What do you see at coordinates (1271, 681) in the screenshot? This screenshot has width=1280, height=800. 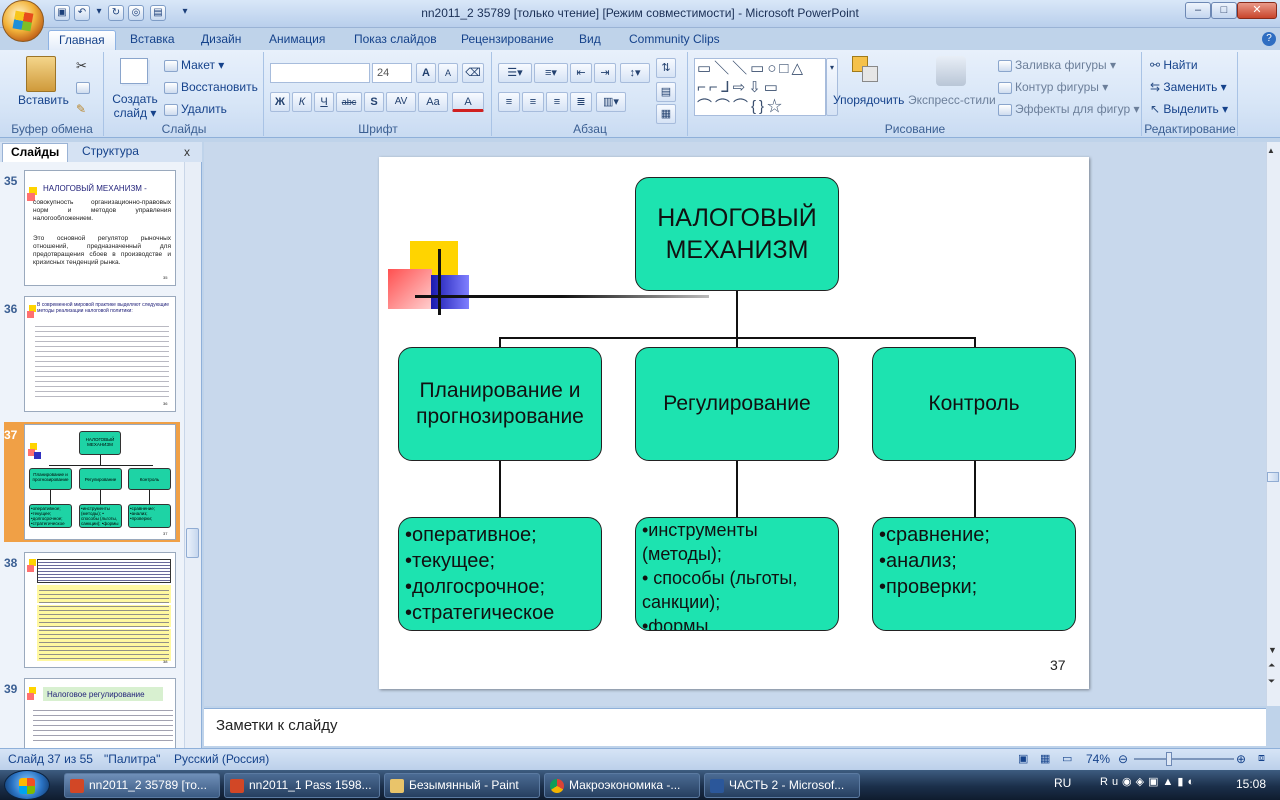 I see `next-slide-icon: ⏷` at bounding box center [1271, 681].